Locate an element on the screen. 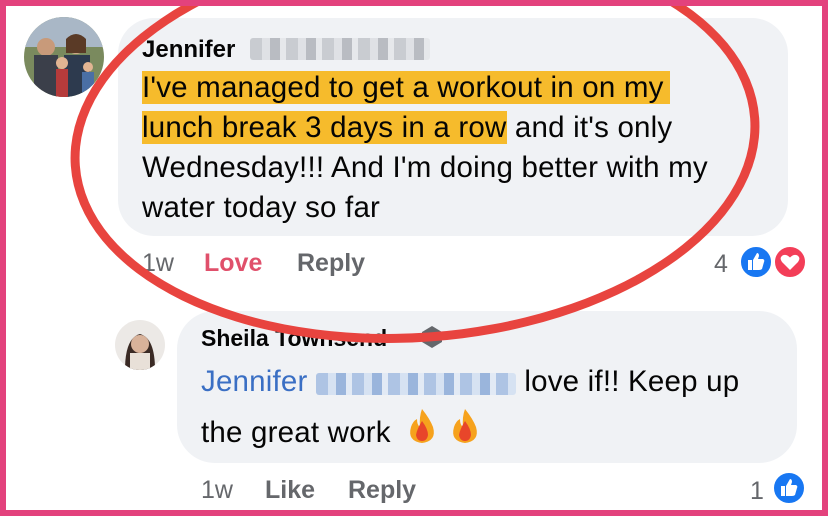 This screenshot has width=828, height=516. comment-text-segment: and it's only is located at coordinates (589, 127).